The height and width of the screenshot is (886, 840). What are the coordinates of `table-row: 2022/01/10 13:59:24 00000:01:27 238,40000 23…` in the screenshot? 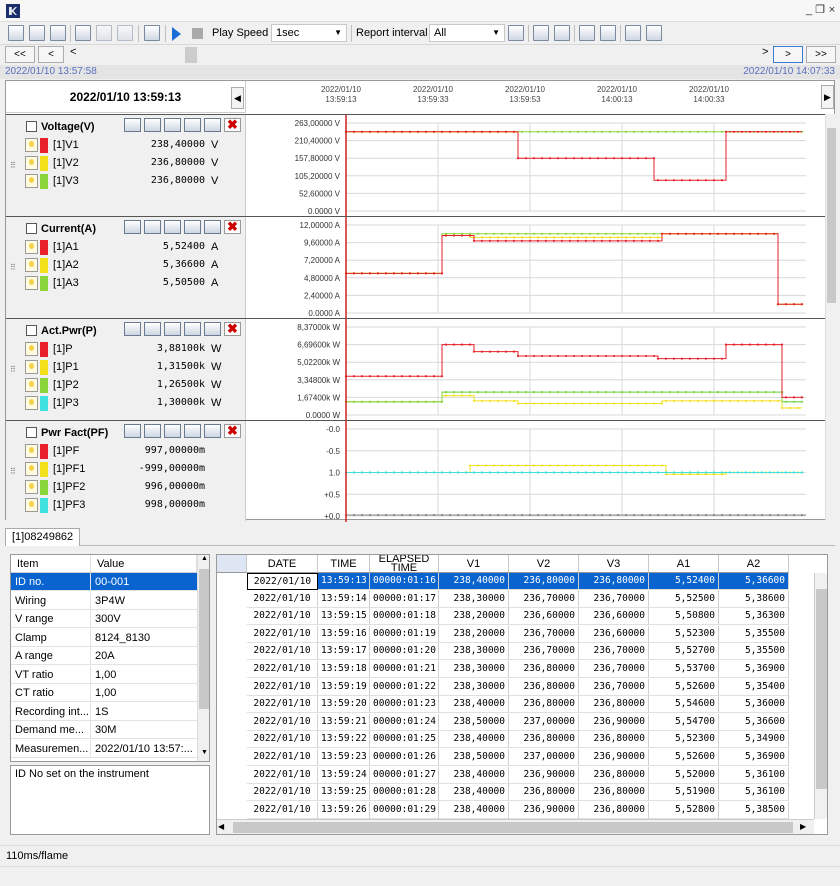 It's located at (515, 775).